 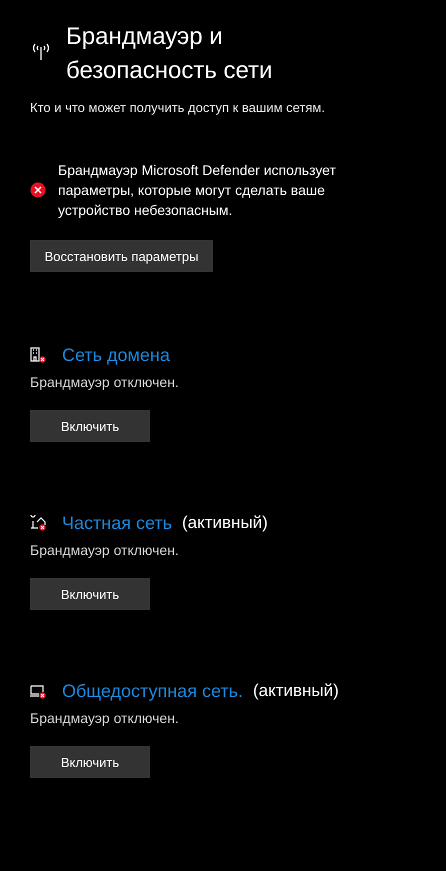 What do you see at coordinates (116, 355) in the screenshot?
I see `network-link: Сеть домена` at bounding box center [116, 355].